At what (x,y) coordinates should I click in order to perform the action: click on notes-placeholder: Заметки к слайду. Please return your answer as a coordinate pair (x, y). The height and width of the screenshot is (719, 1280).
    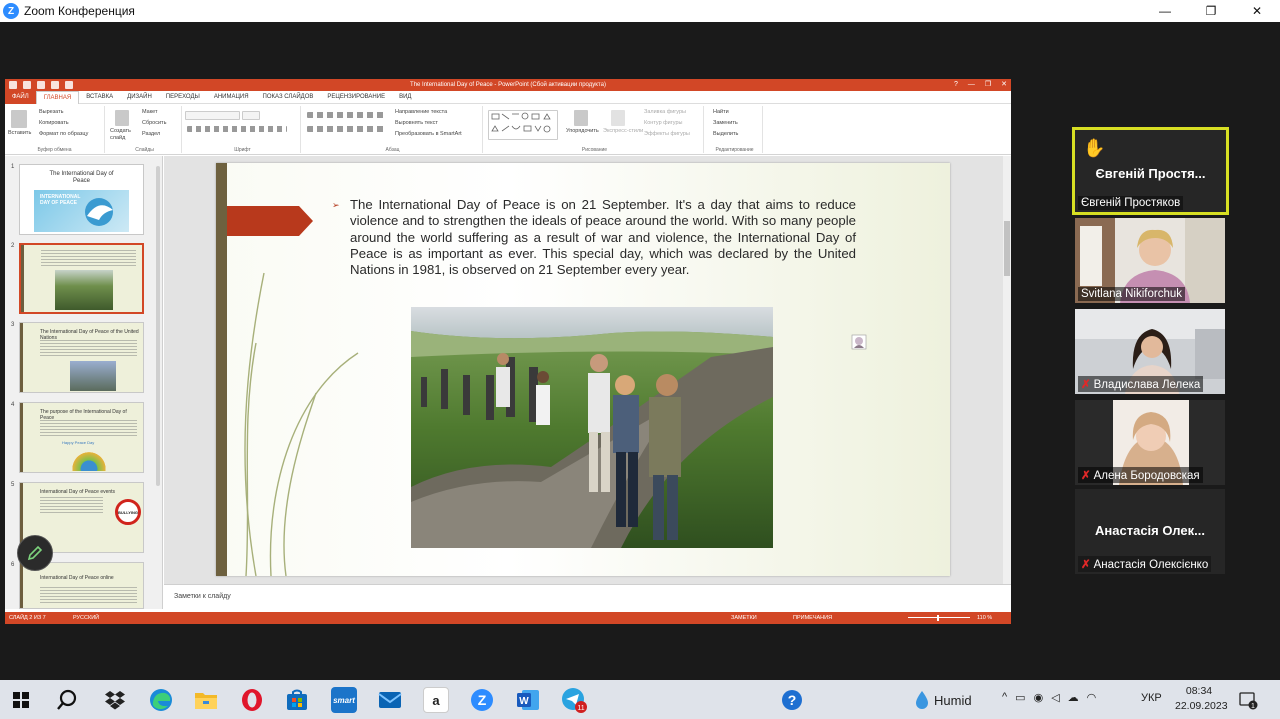
    Looking at the image, I should click on (202, 596).